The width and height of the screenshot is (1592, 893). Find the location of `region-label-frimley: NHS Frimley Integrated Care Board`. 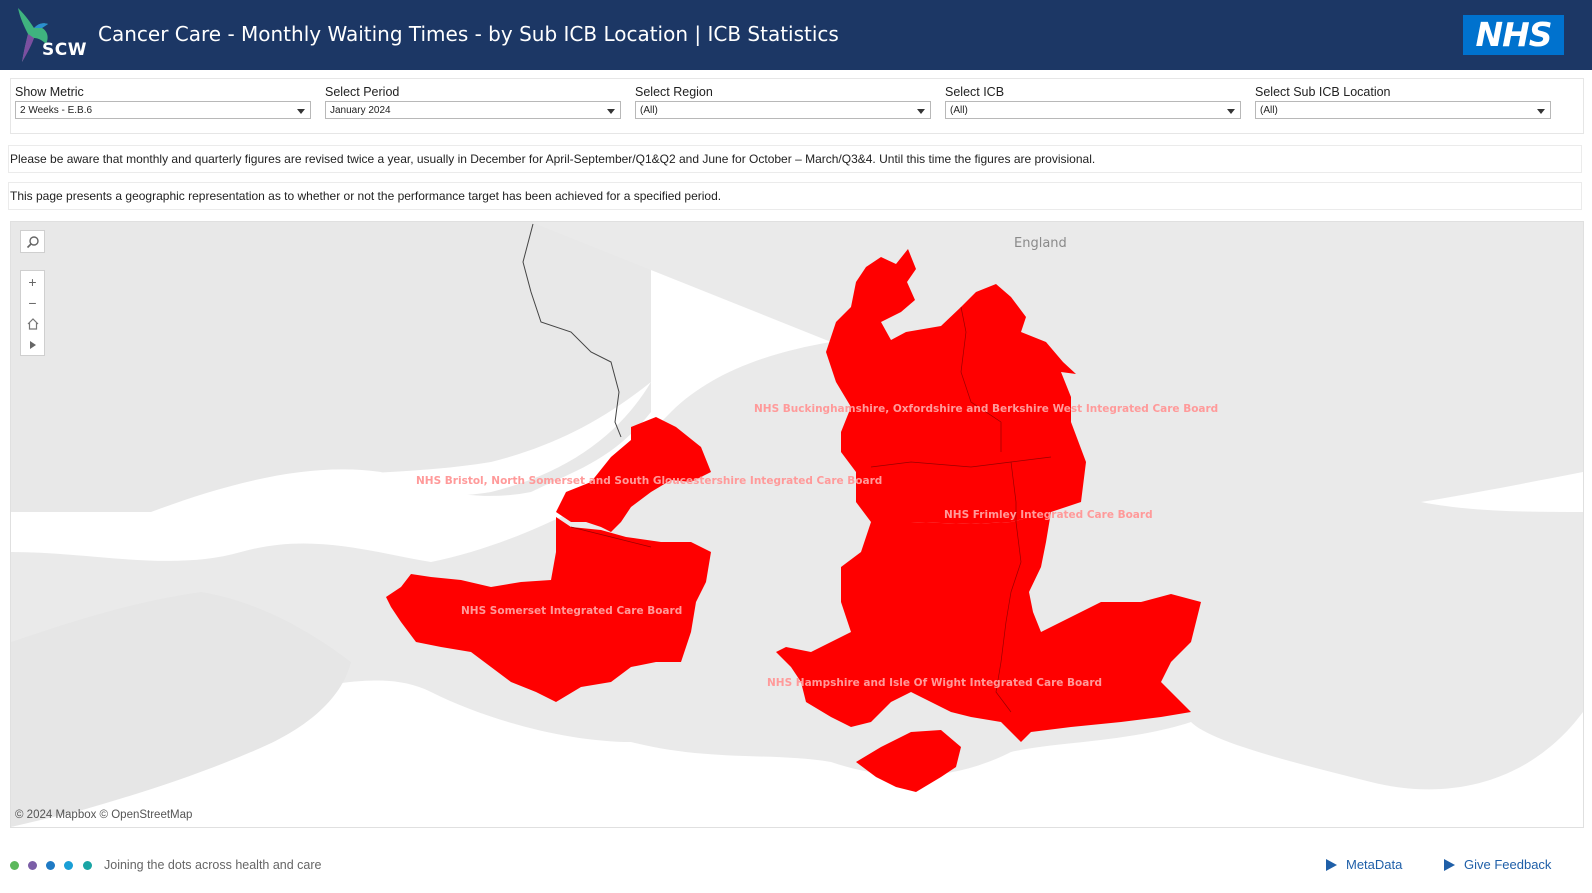

region-label-frimley: NHS Frimley Integrated Care Board is located at coordinates (1048, 515).